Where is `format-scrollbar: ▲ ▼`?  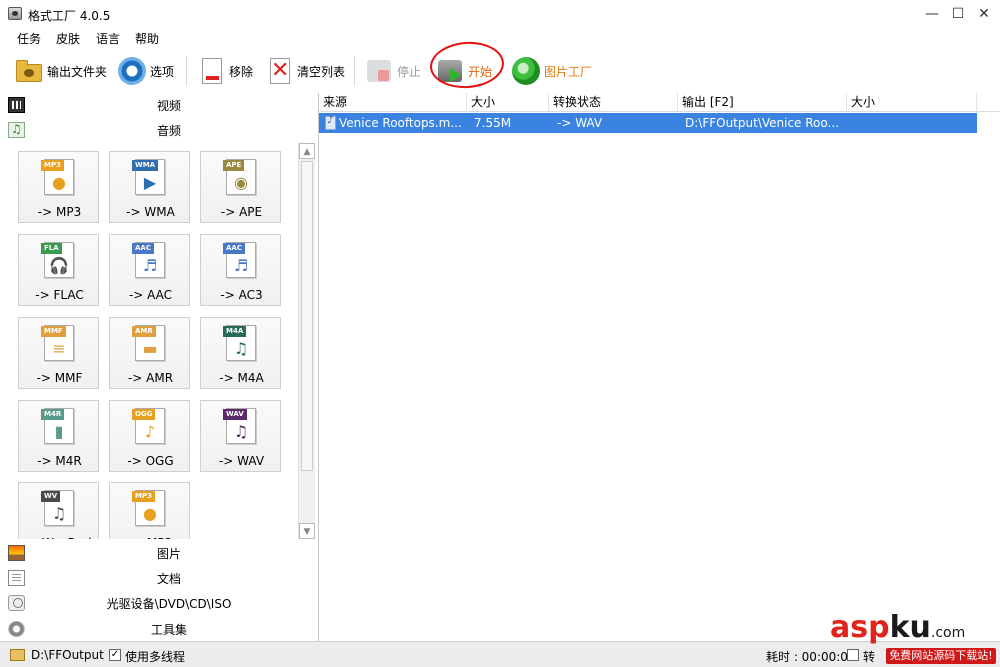
format-scrollbar: ▲ ▼ is located at coordinates (306, 341).